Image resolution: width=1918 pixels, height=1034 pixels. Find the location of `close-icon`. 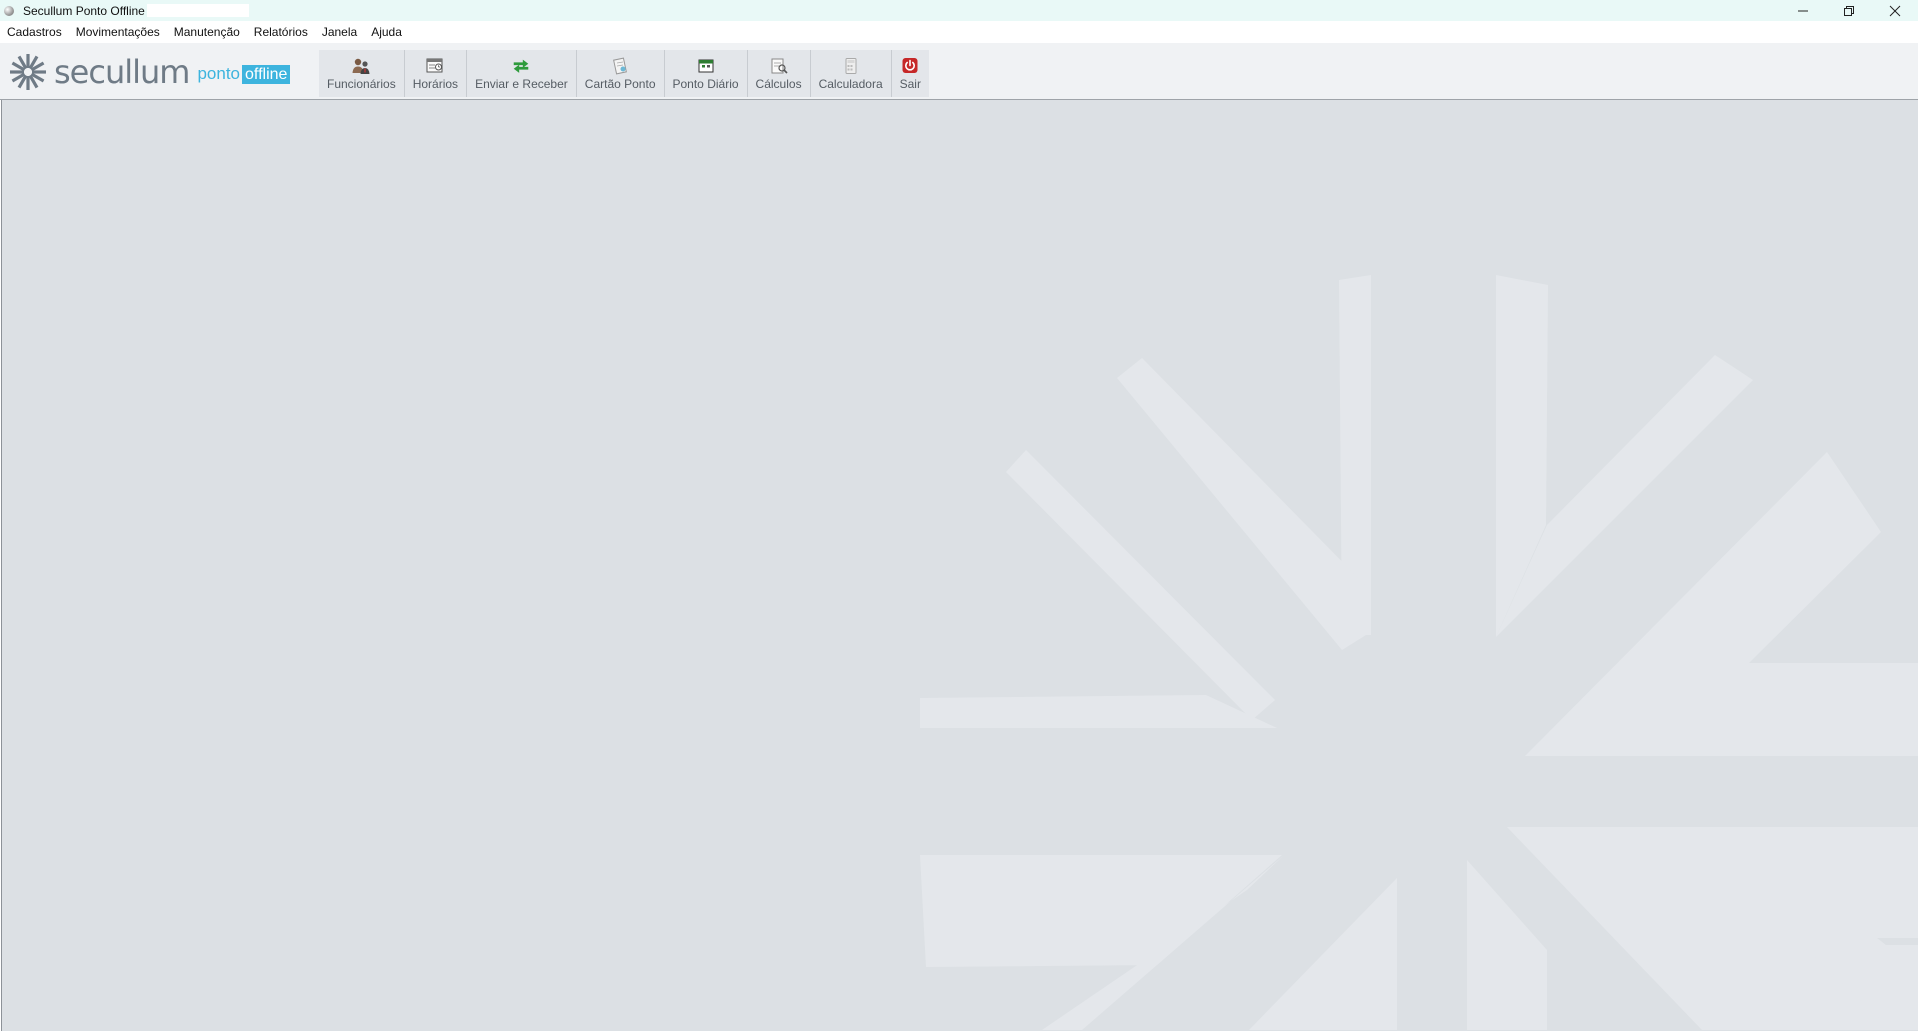

close-icon is located at coordinates (1895, 10).